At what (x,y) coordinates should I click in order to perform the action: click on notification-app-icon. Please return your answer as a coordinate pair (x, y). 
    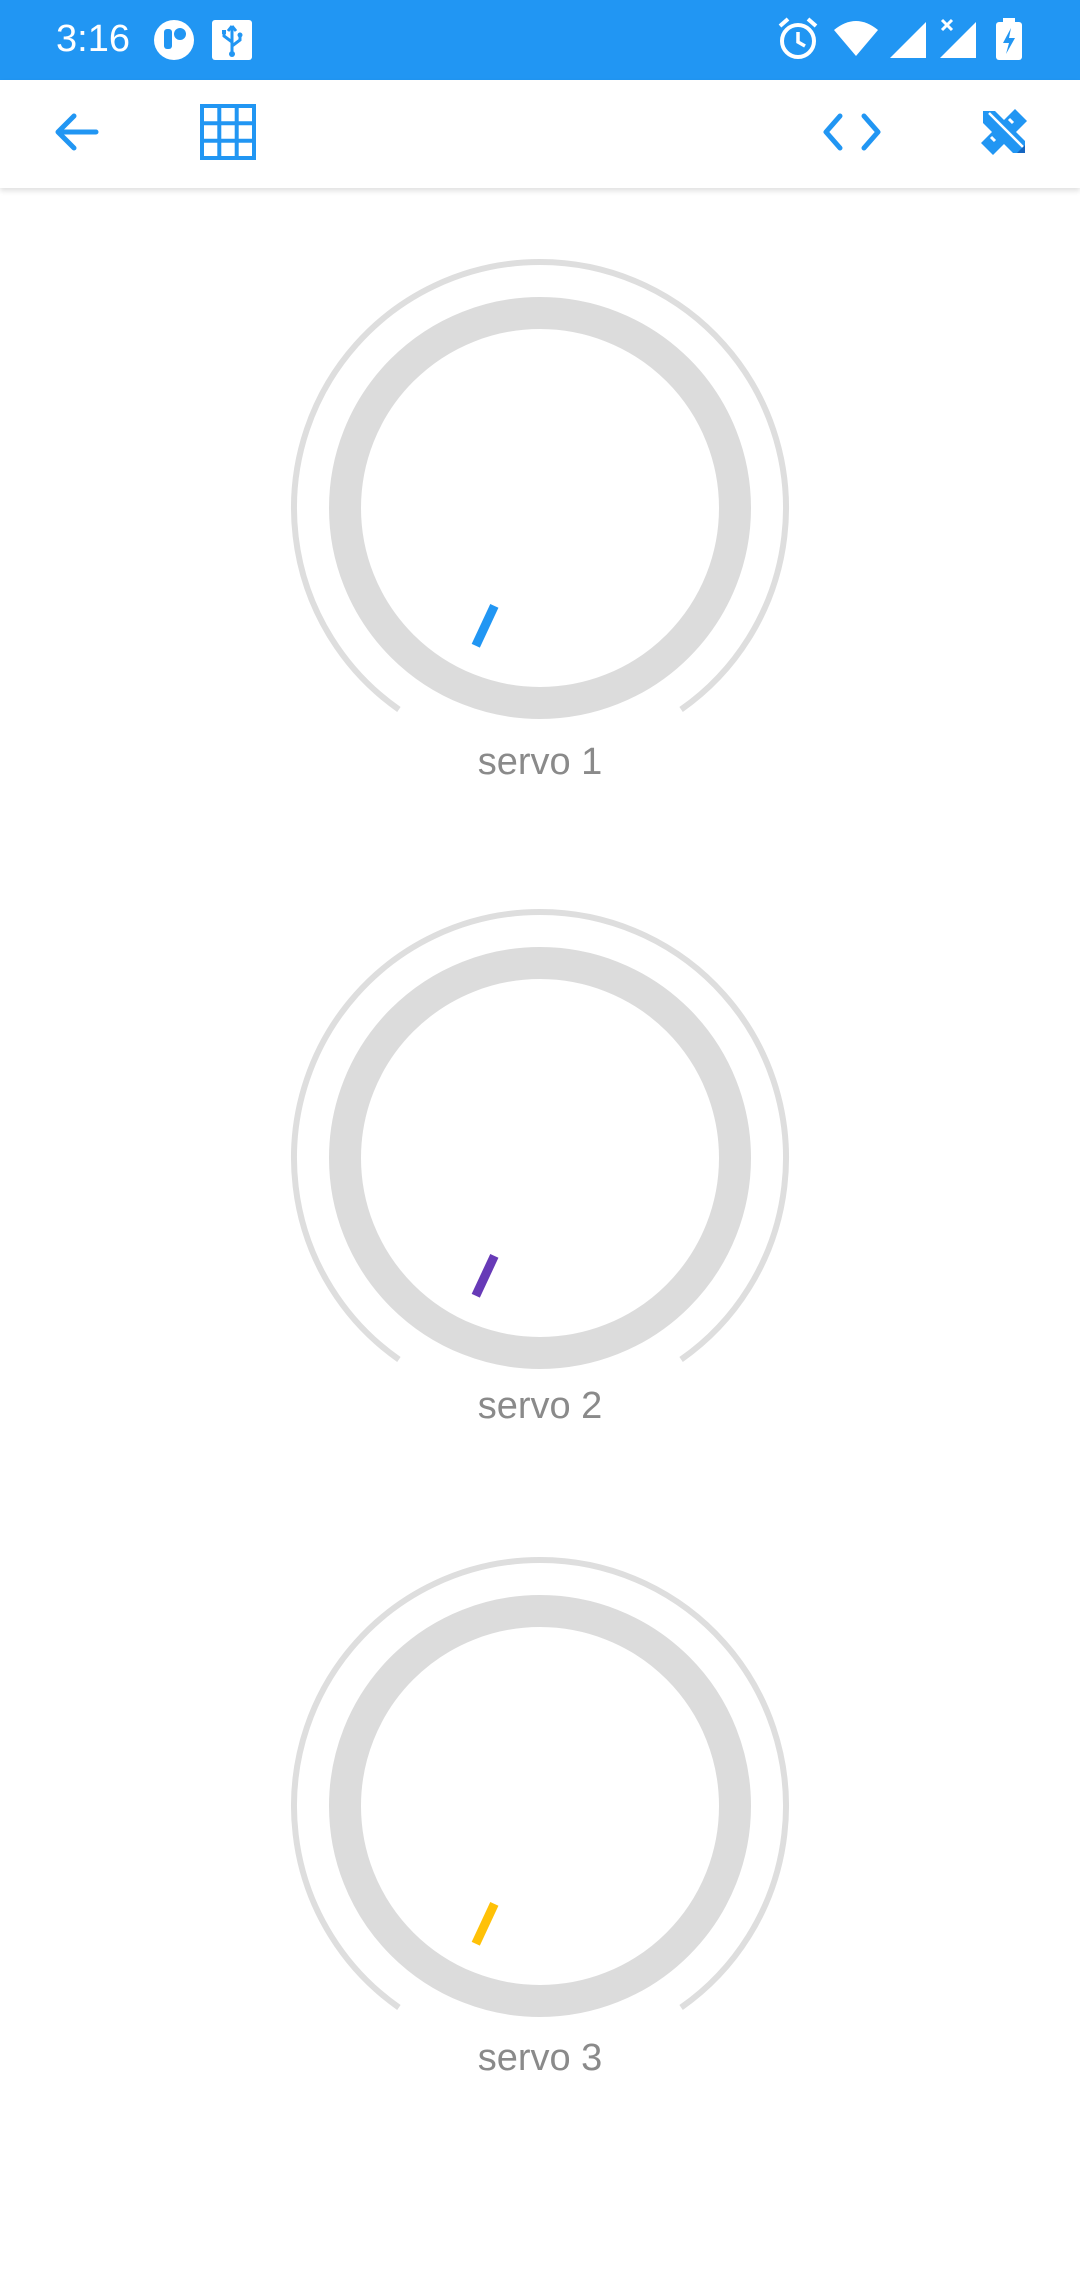
    Looking at the image, I should click on (174, 40).